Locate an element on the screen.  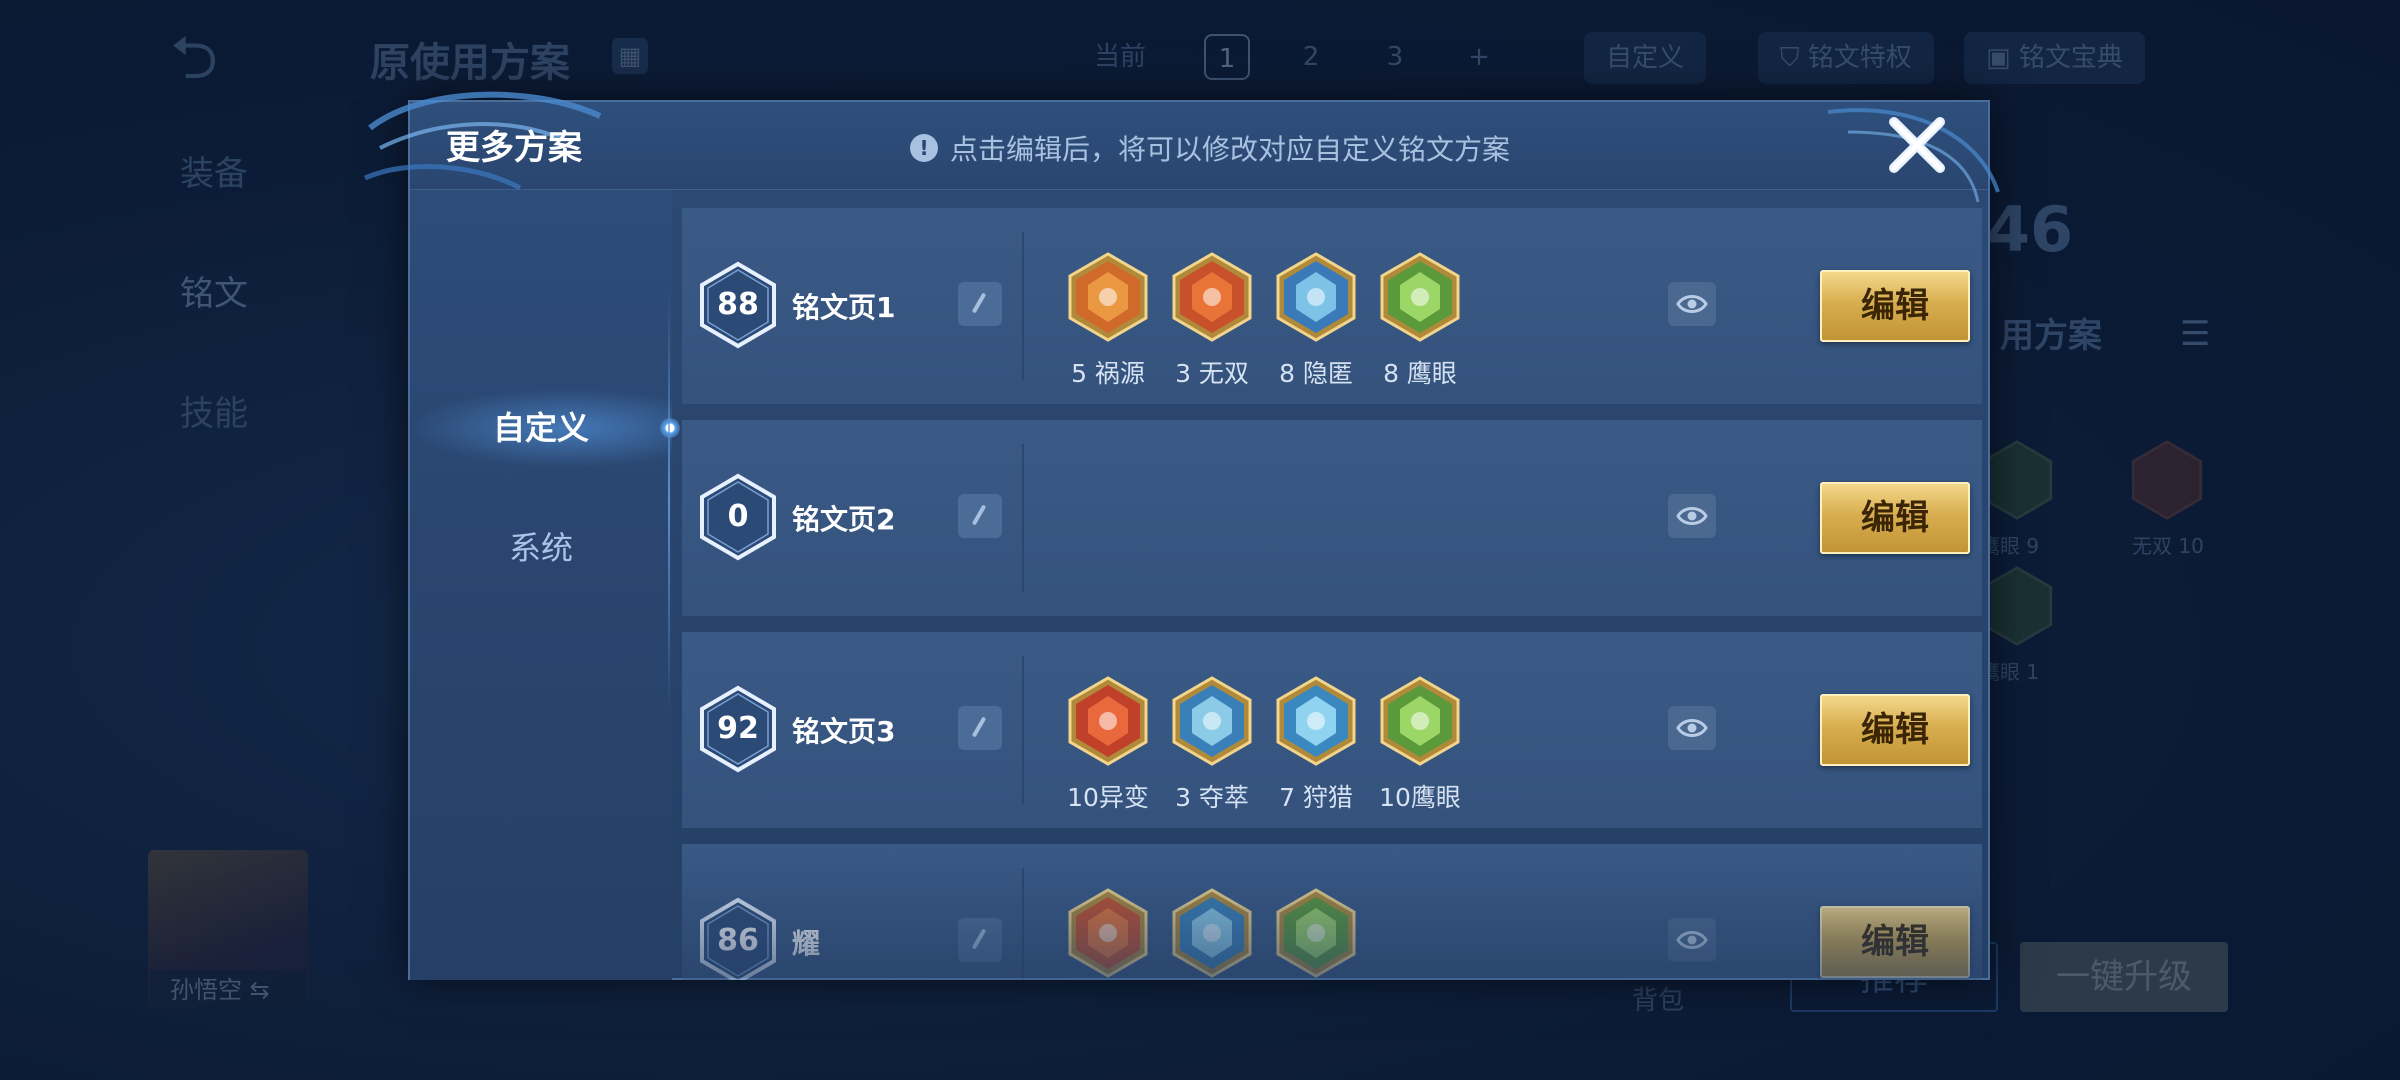
rune-page-name: 铭文页2 is located at coordinates (844, 519).